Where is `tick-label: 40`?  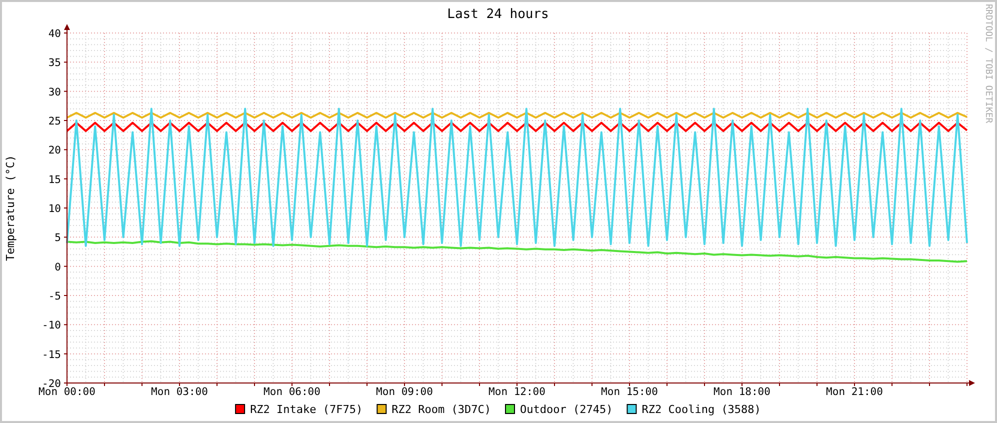 tick-label: 40 is located at coordinates (54, 34).